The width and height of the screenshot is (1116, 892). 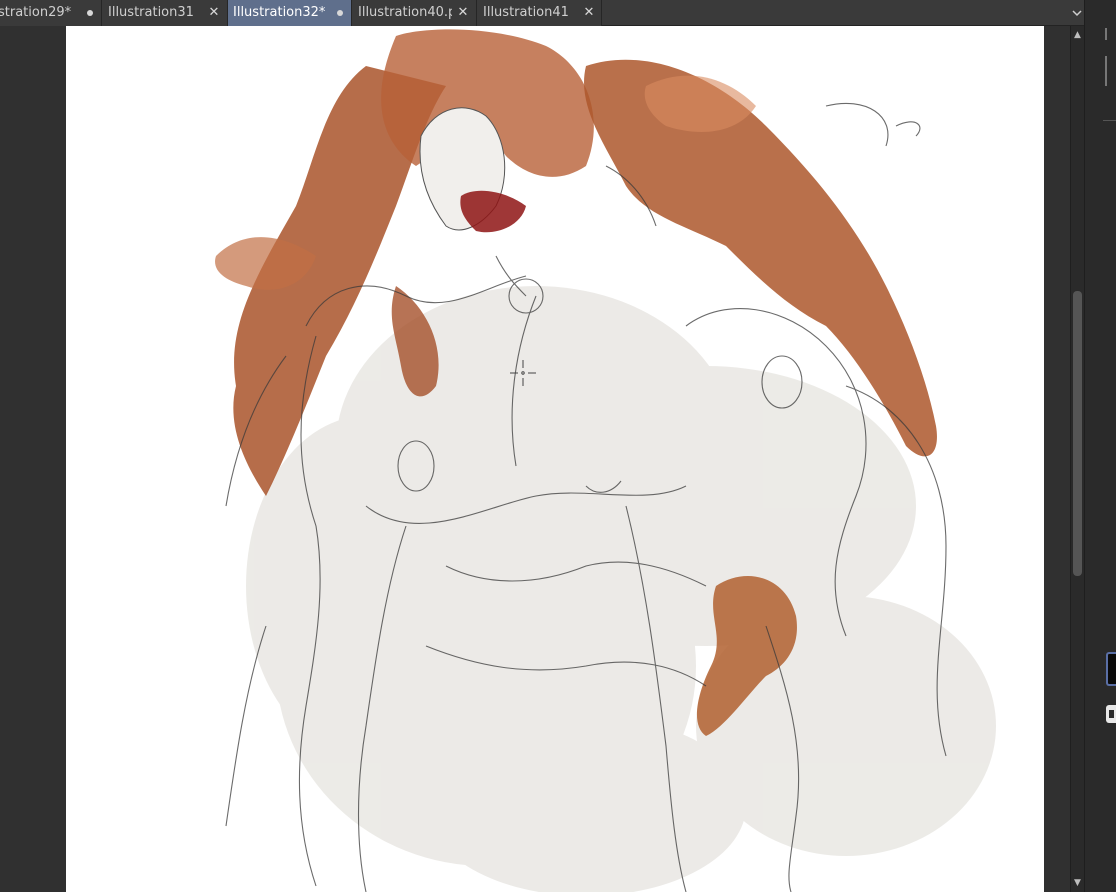 I want to click on workspace-left-margin, so click(x=33, y=459).